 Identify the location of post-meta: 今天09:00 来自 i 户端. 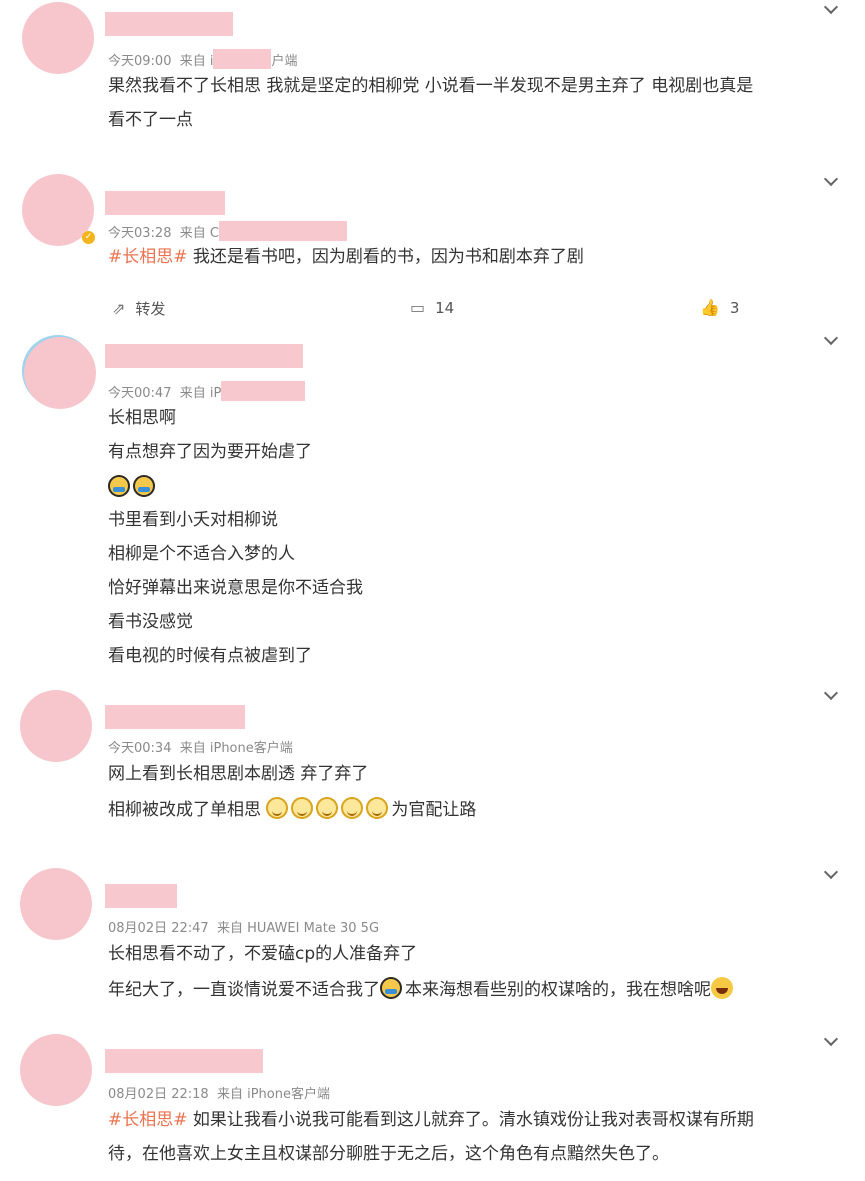
(203, 59).